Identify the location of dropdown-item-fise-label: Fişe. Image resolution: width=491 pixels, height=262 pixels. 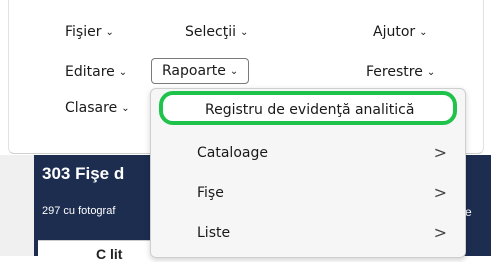
(210, 193).